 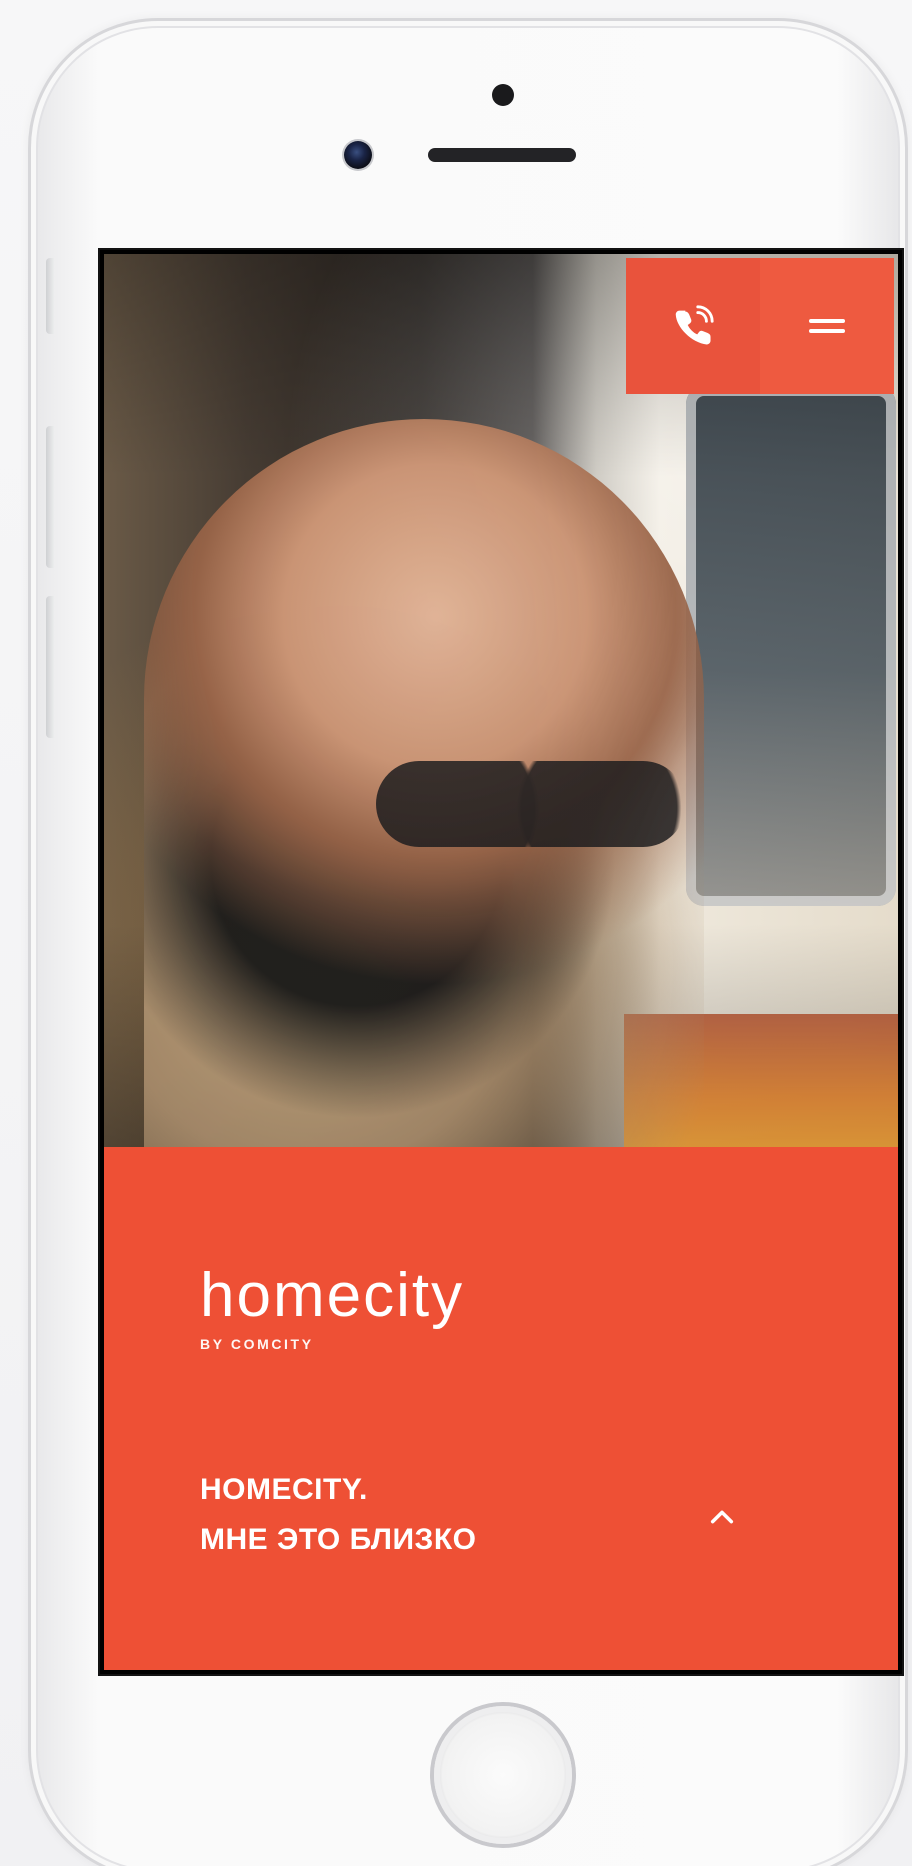 I want to click on volume-down-button, so click(x=50, y=667).